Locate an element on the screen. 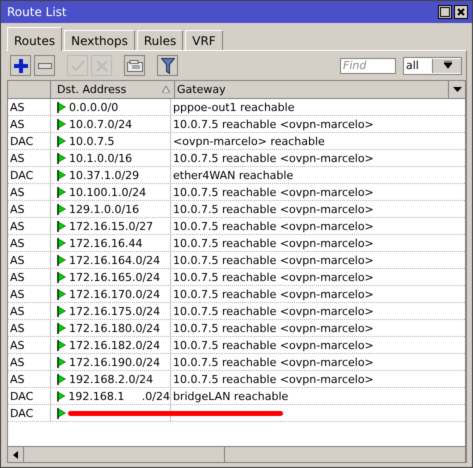  table-row: AS 172.16.180.0/24 10.0.7.5 reachable <ovpn-marcelo> is located at coordinates (236, 328).